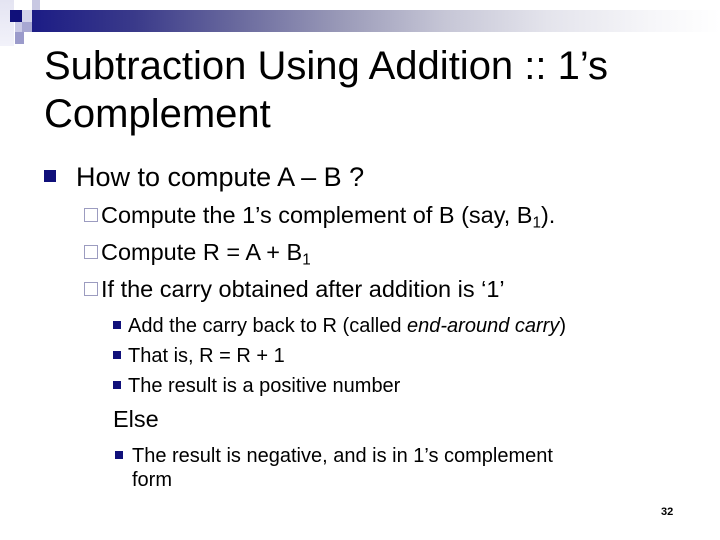  Describe the element at coordinates (376, 21) in the screenshot. I see `header-gradient-bar` at that location.